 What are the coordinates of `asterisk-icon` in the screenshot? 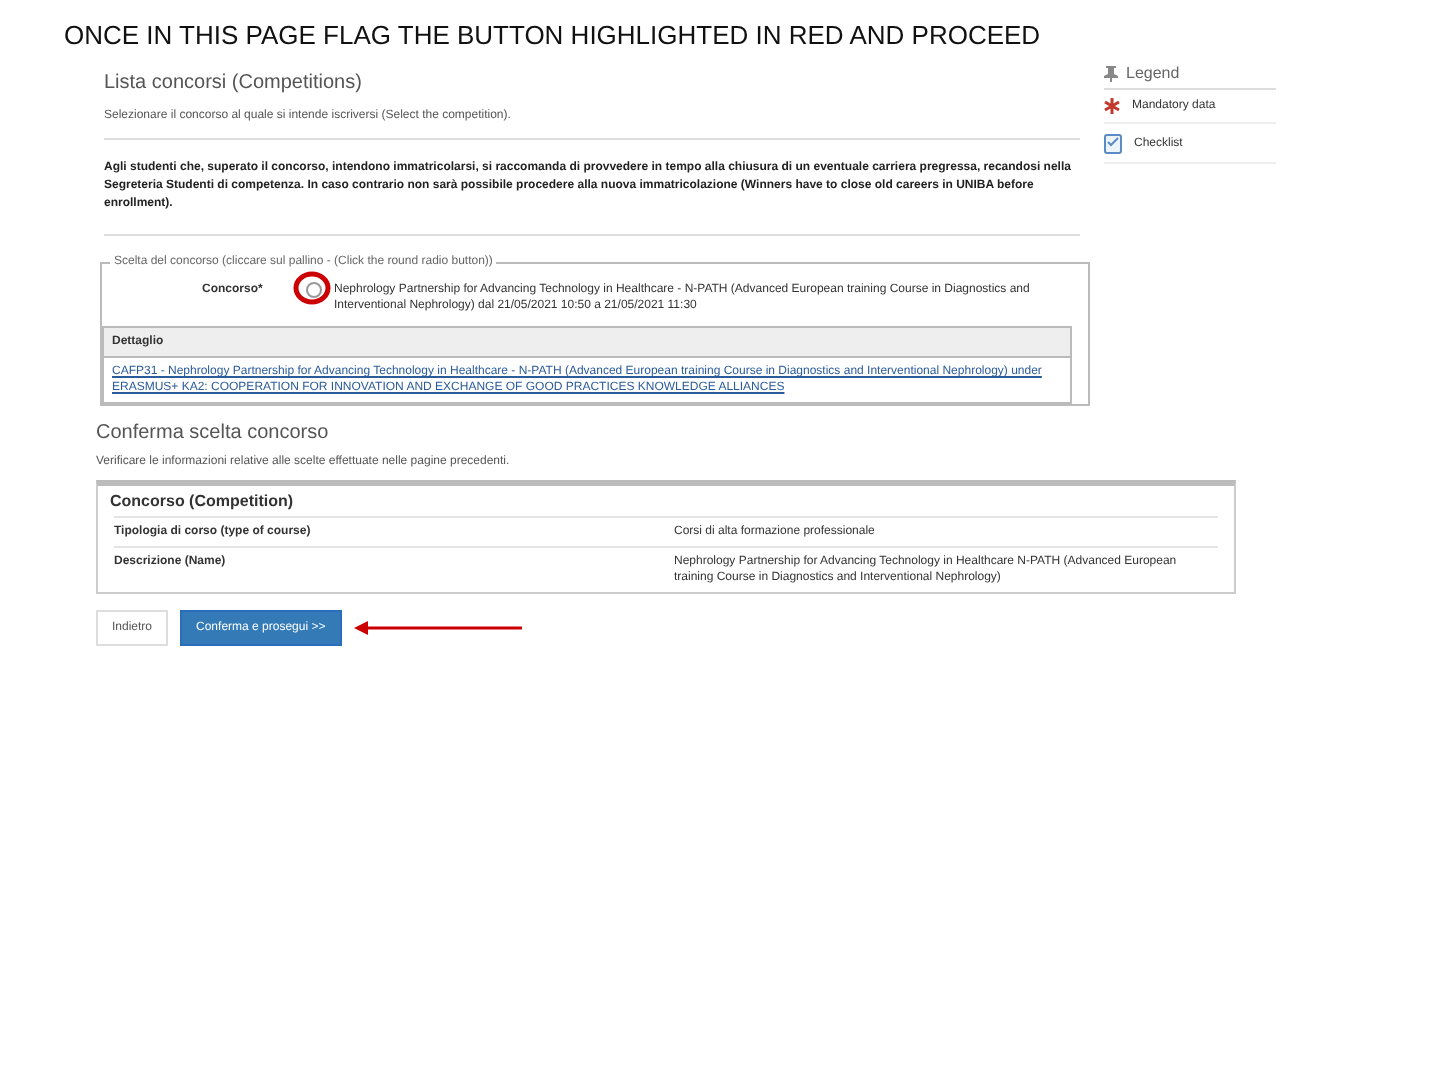 It's located at (1112, 106).